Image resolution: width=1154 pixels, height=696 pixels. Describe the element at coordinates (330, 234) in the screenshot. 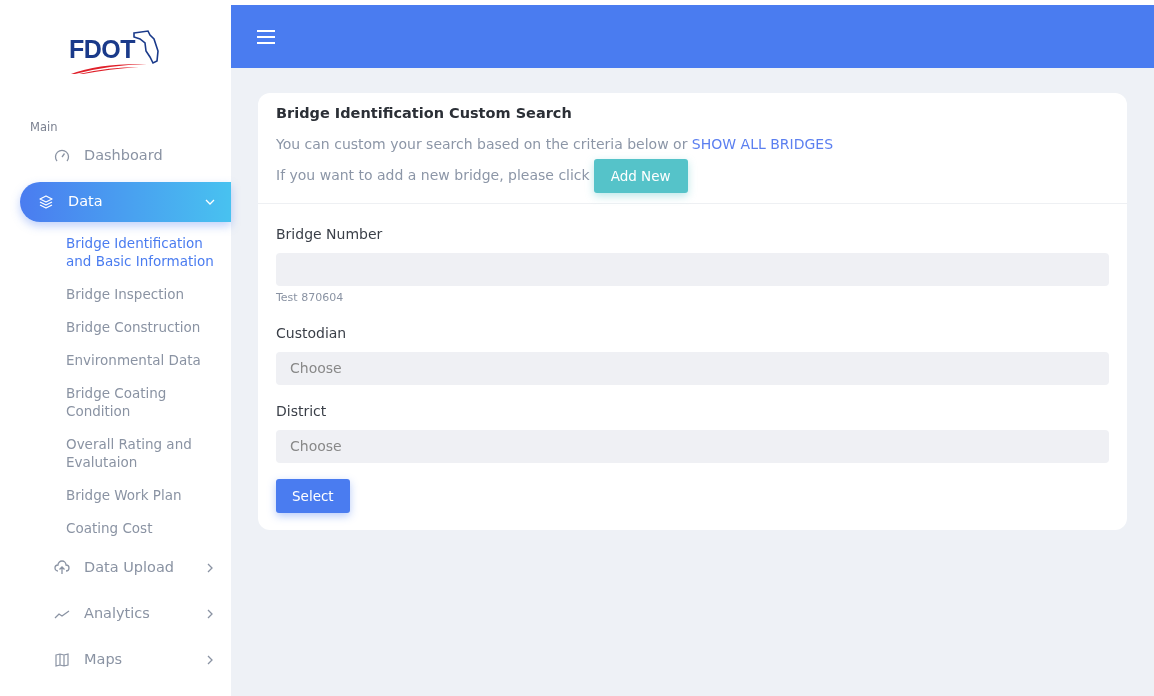

I see `field-label: Bridge Number` at that location.